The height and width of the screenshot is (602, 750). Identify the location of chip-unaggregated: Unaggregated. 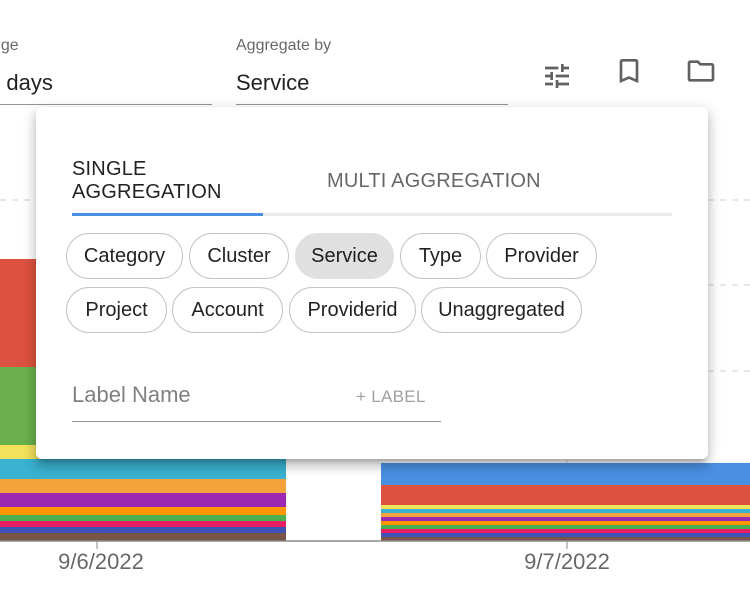
(501, 310).